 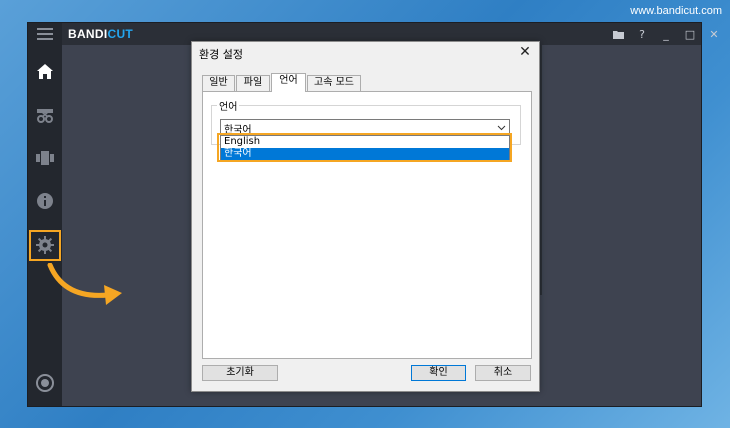 I want to click on tab-fast-mode: 고속 모드, so click(x=334, y=83).